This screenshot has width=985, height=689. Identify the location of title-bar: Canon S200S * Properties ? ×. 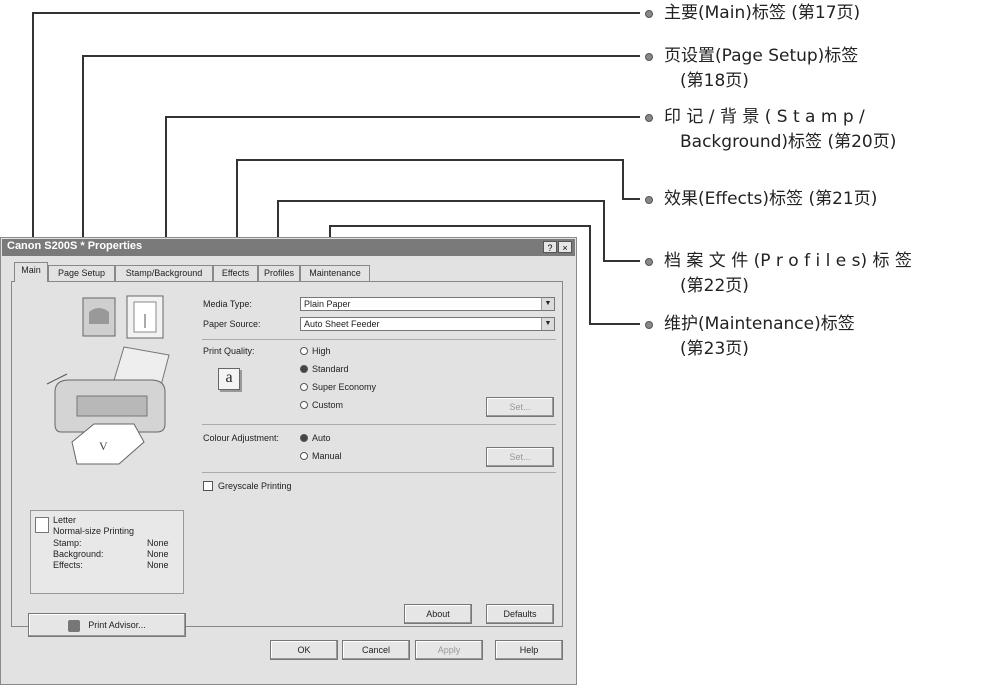
(288, 247).